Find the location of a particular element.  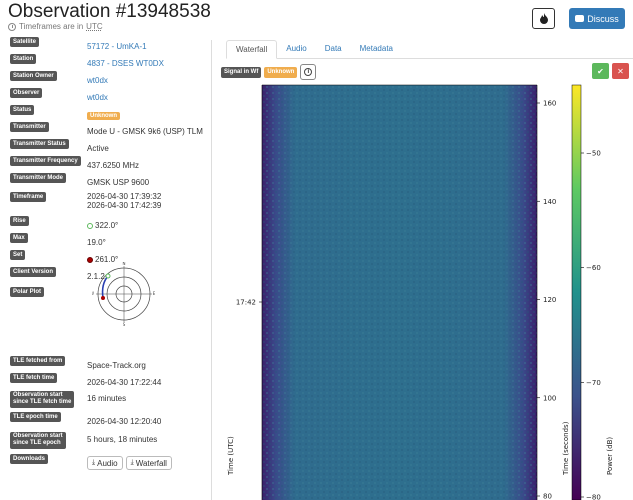

detail-value: 19.0° is located at coordinates (96, 242).